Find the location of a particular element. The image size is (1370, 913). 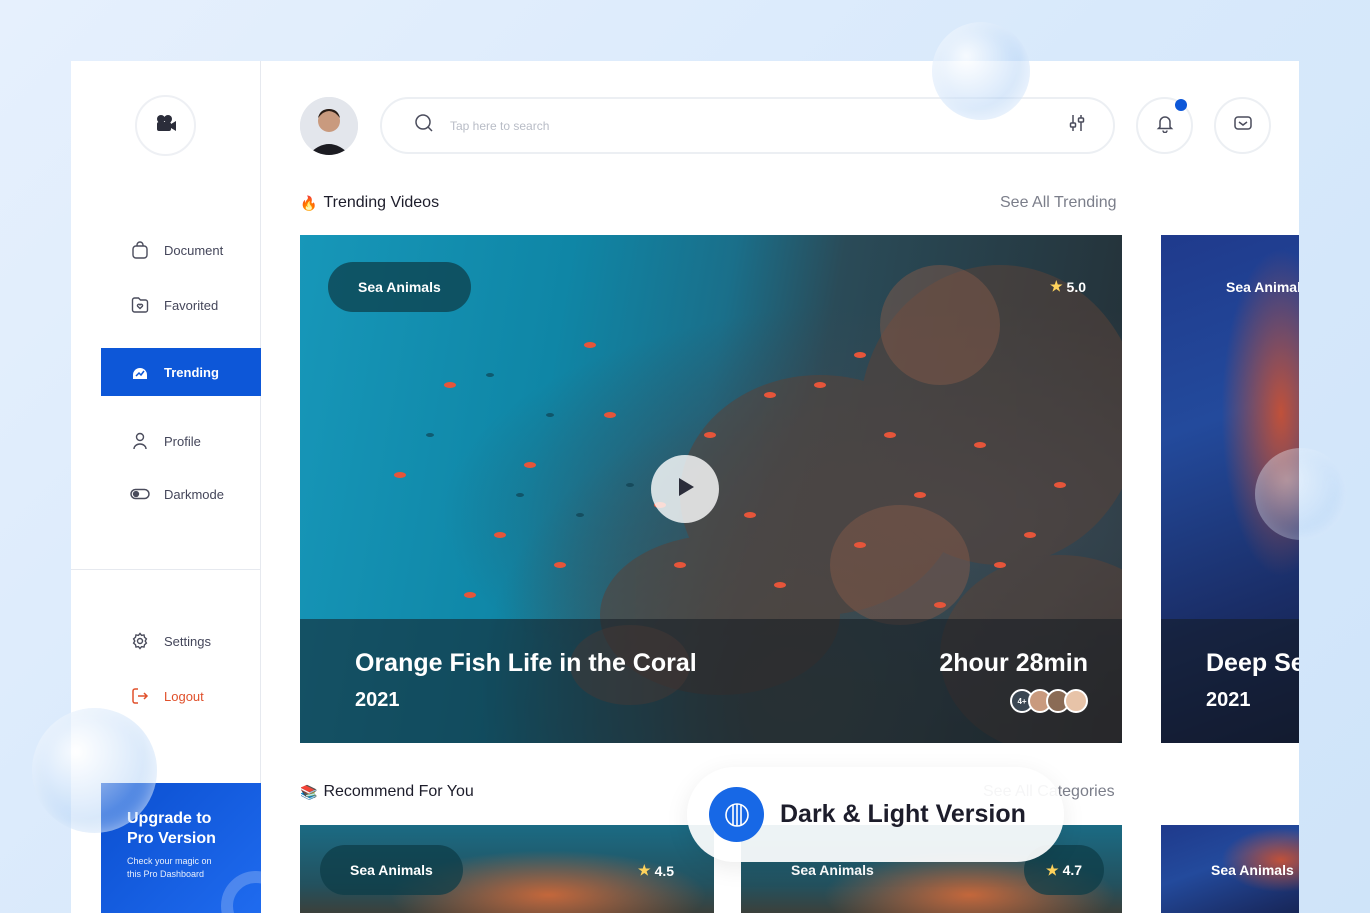

recommend-section-title: 📚 Recommend For You is located at coordinates (387, 791).